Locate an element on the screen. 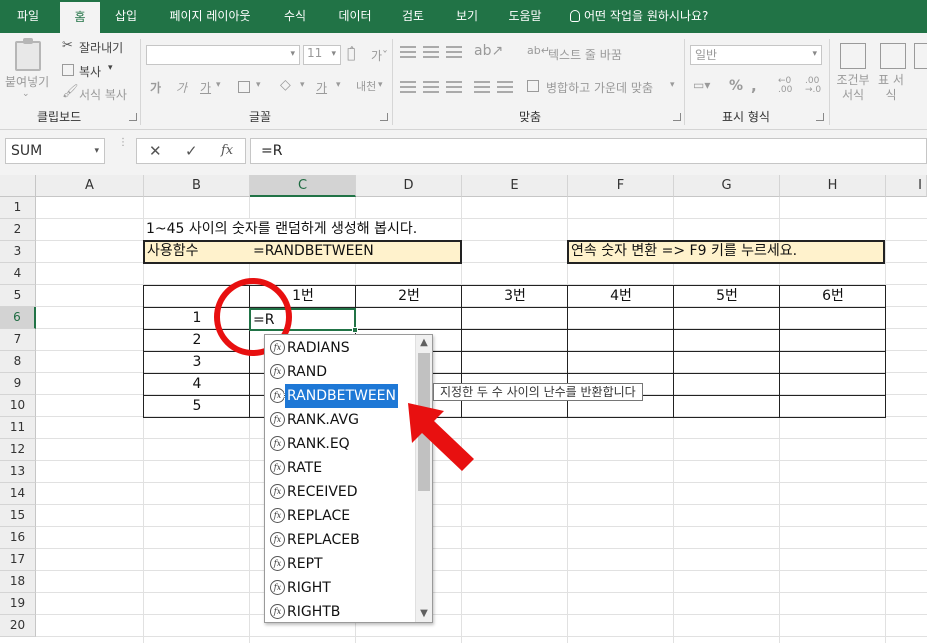  font-size-combo: 11 ▾ is located at coordinates (322, 55).